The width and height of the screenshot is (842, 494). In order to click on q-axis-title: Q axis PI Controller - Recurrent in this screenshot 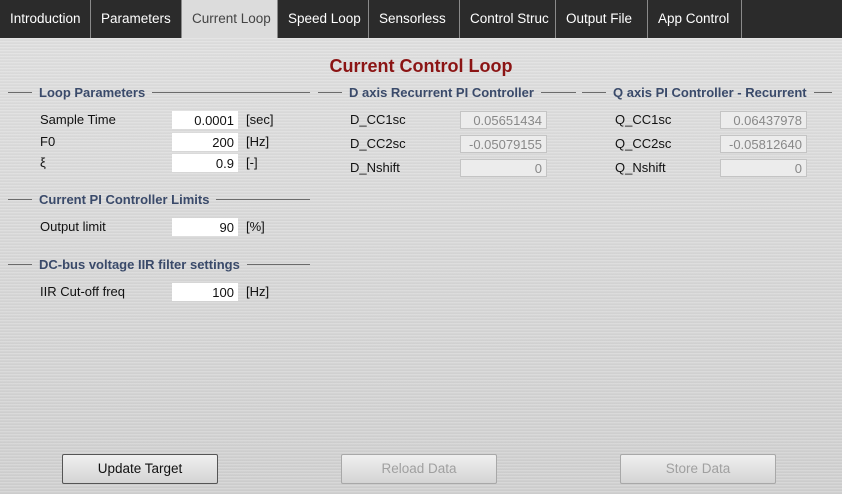, I will do `click(710, 92)`.